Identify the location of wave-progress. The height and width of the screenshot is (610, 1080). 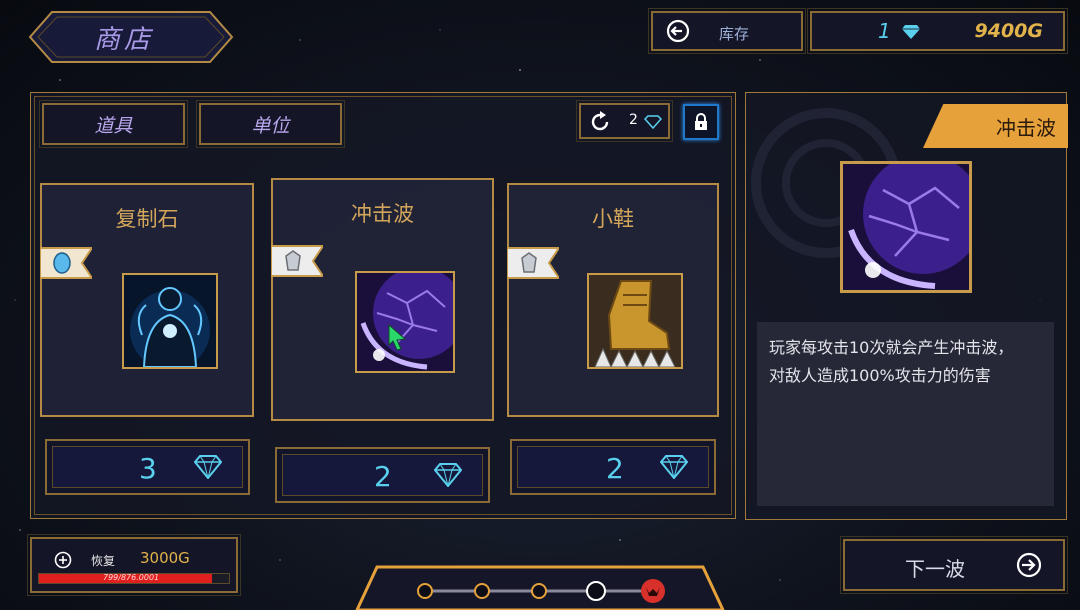
(540, 586).